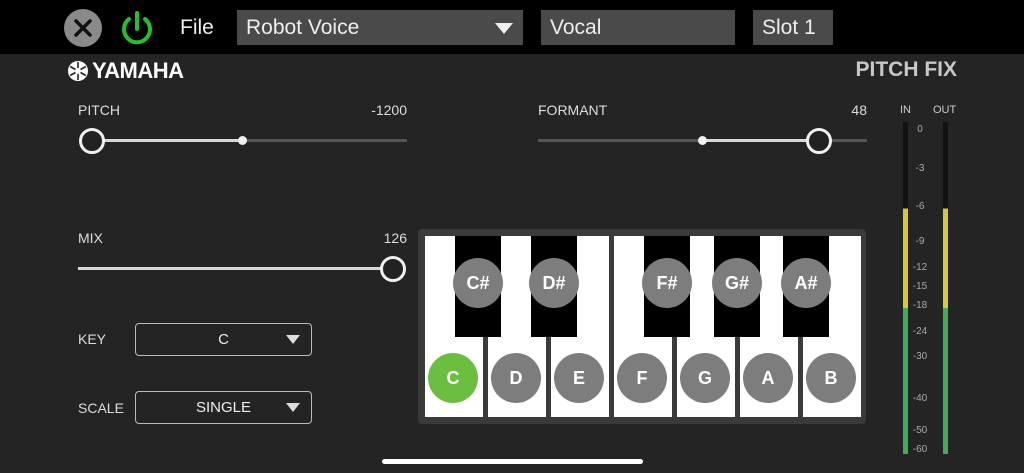 Image resolution: width=1024 pixels, height=473 pixels. I want to click on scale-select: SINGLE, so click(223, 407).